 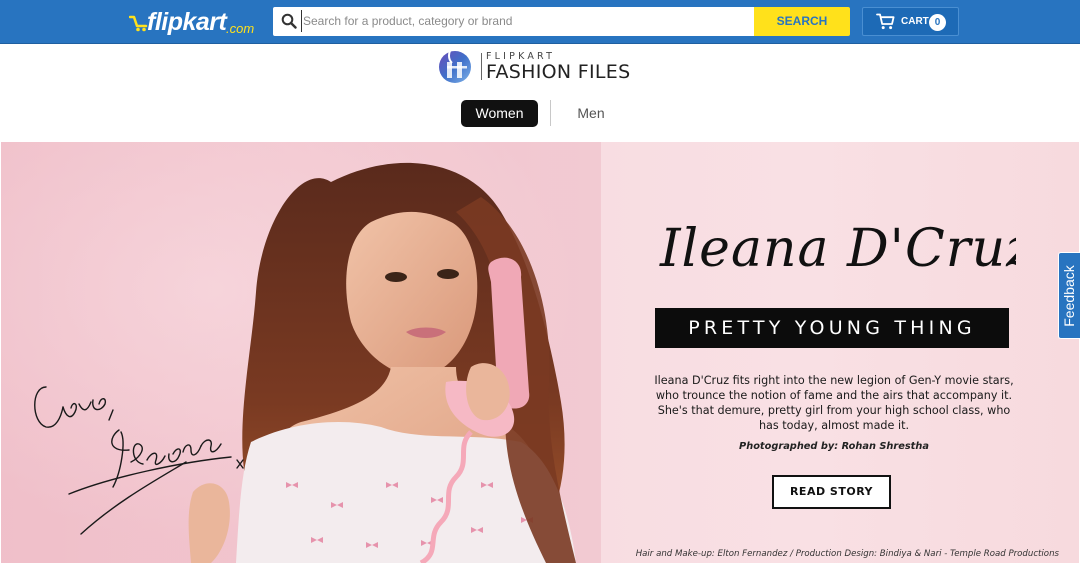 I want to click on feedback-label: Feedback, so click(x=1069, y=296).